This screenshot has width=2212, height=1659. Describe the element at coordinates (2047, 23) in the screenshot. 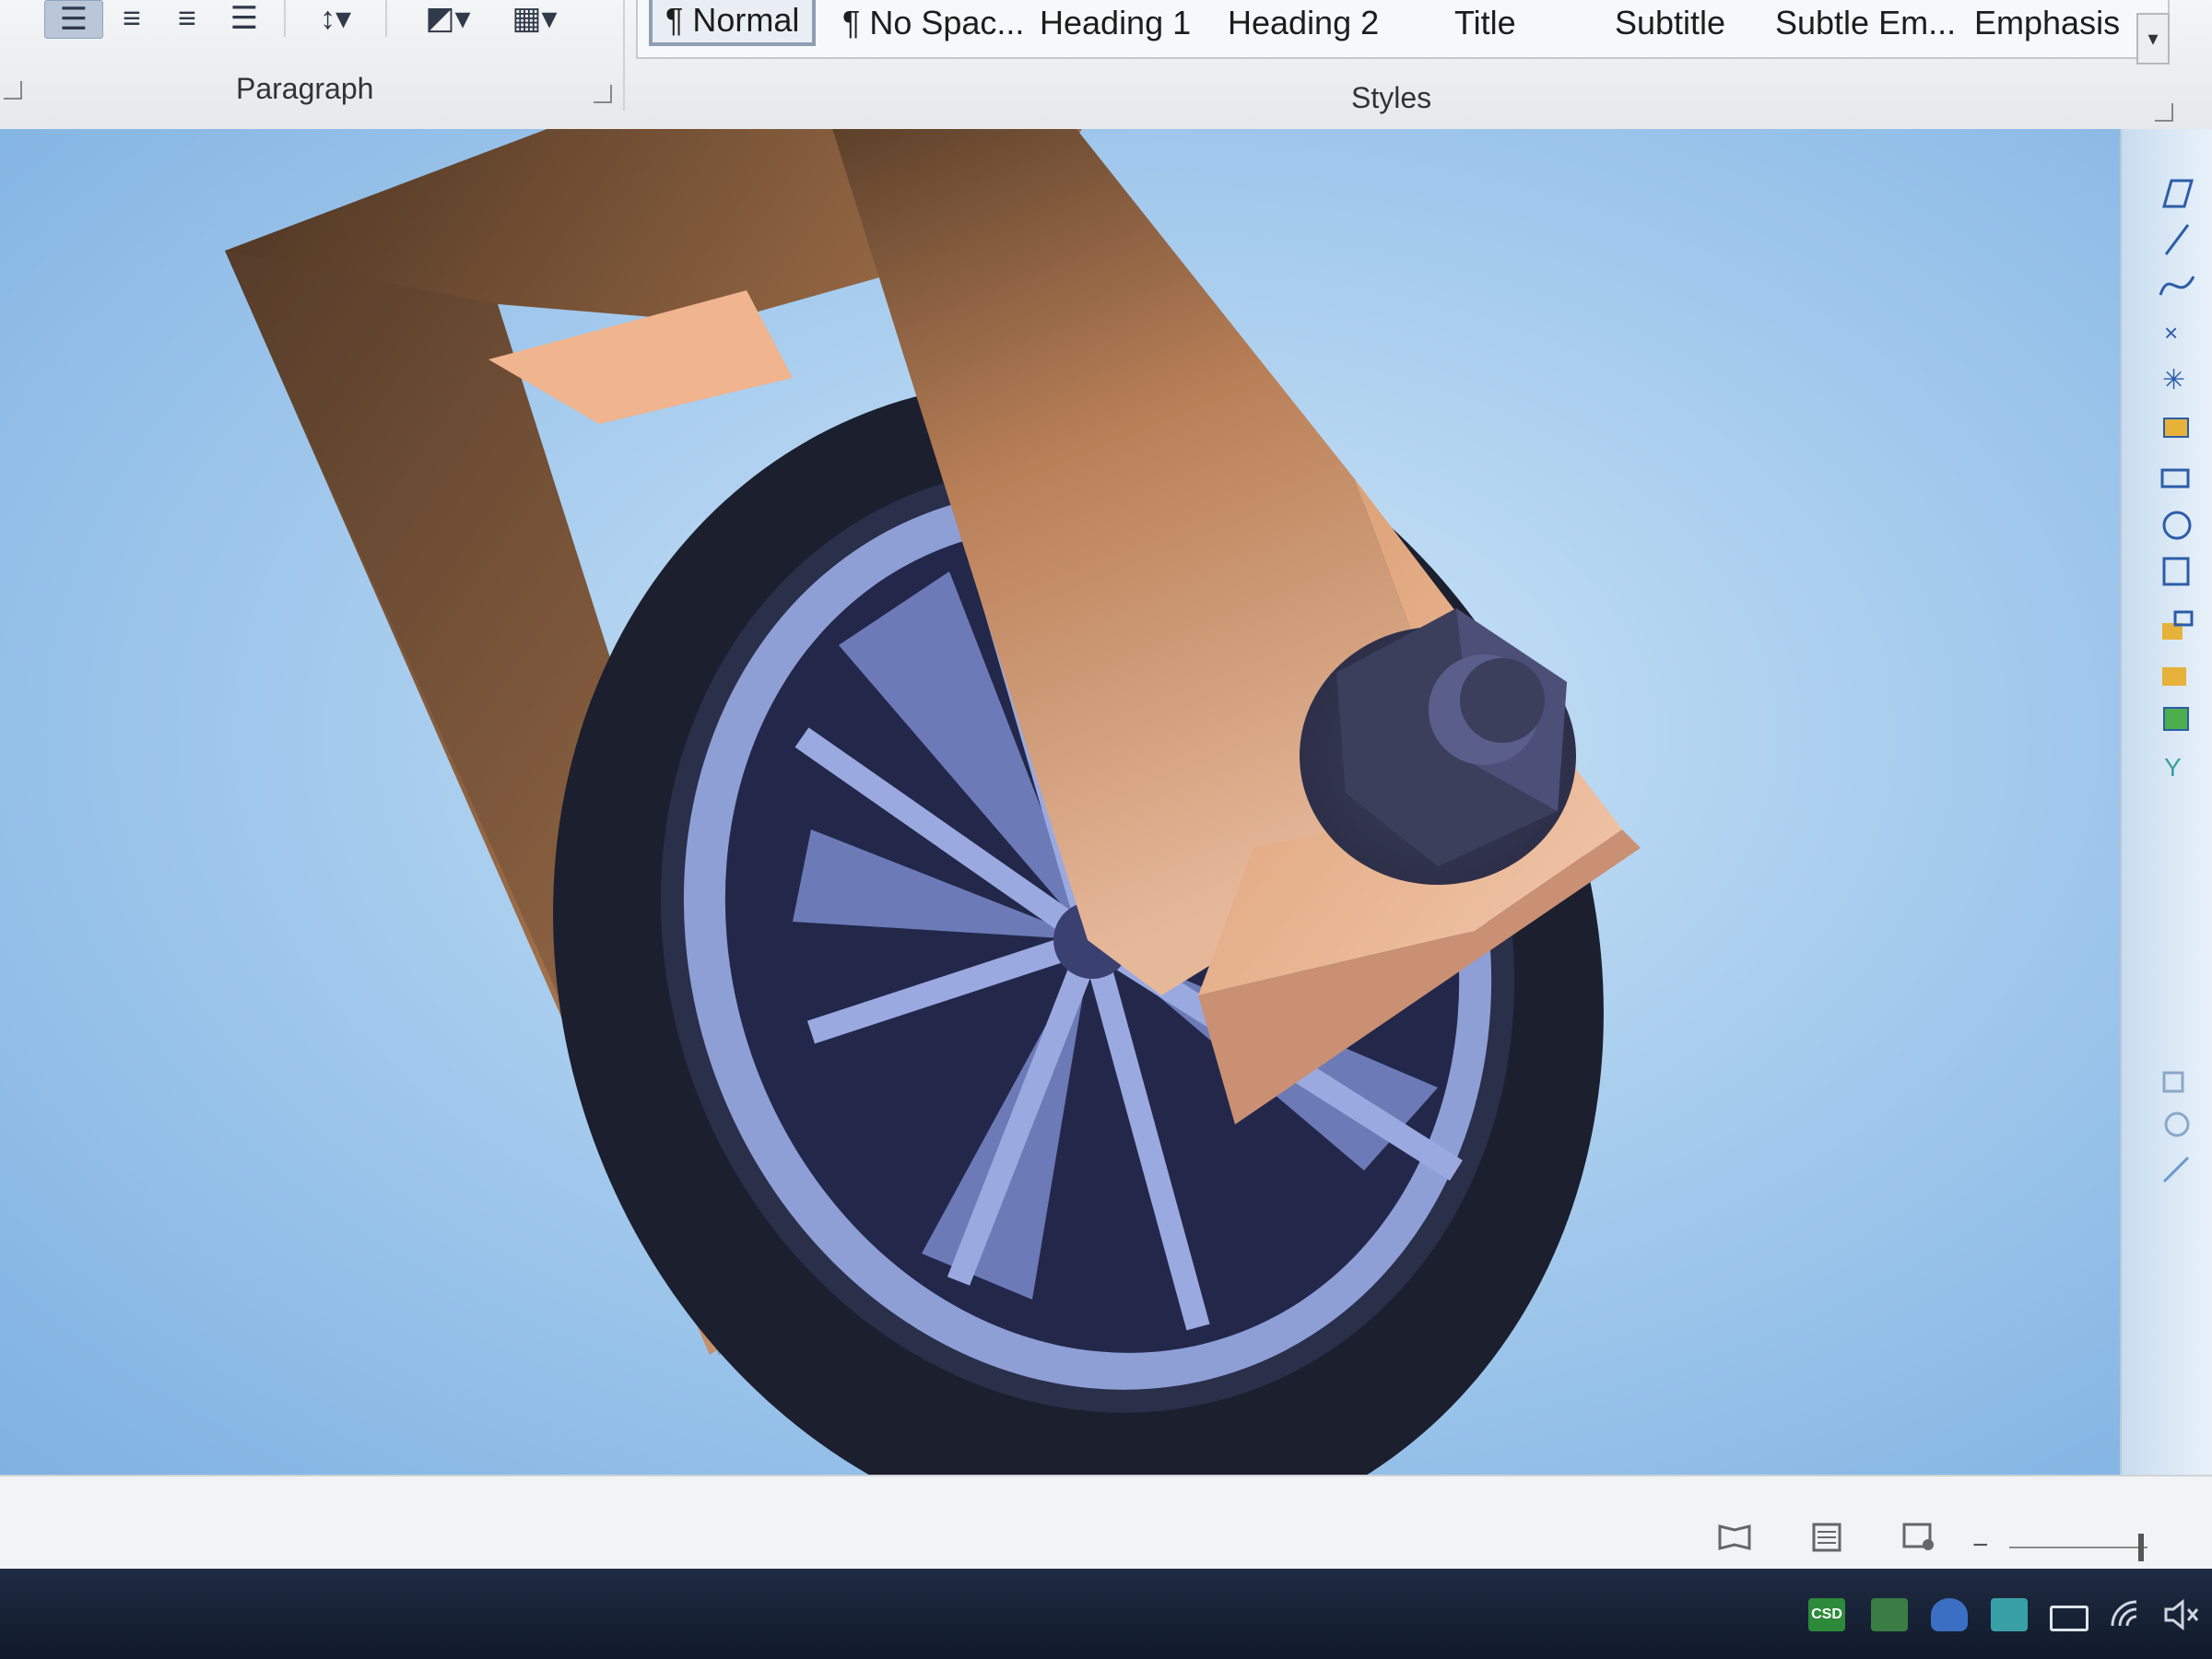

I see `style-emphasis: Emphasis` at that location.